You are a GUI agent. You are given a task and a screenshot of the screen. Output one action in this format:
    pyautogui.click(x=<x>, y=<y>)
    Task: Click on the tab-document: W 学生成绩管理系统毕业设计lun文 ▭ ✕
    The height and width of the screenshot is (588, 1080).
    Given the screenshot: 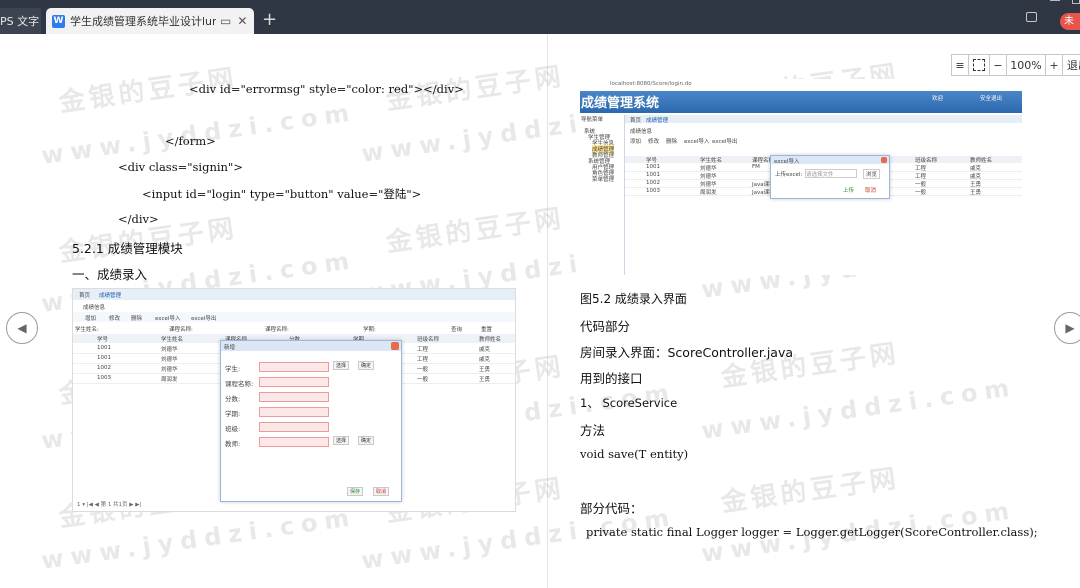 What is the action you would take?
    pyautogui.click(x=150, y=21)
    